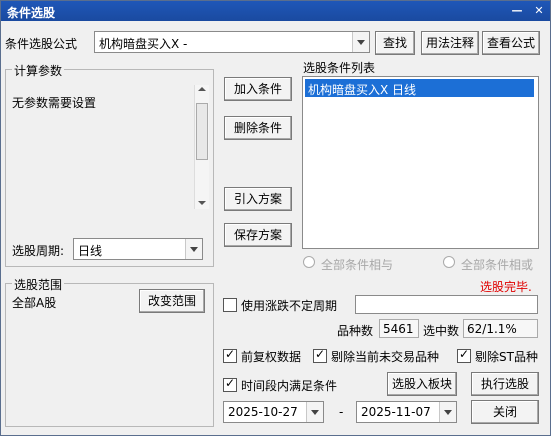 This screenshot has height=436, width=551. What do you see at coordinates (230, 355) in the screenshot?
I see `forward-adjust-checkbox` at bounding box center [230, 355].